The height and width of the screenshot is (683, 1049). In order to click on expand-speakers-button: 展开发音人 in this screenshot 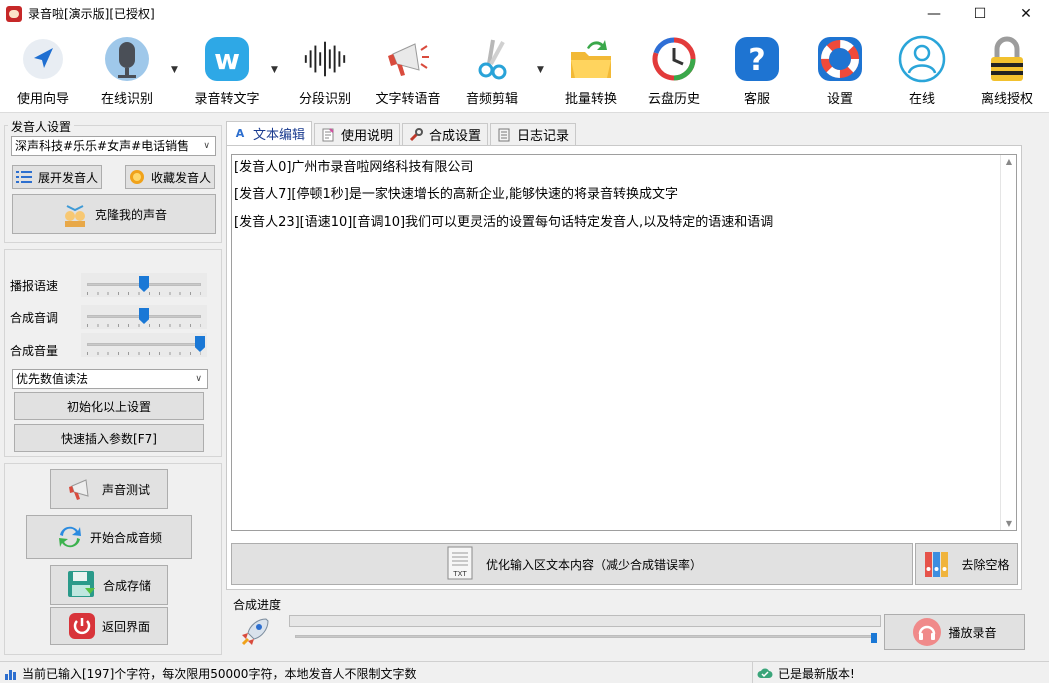, I will do `click(57, 177)`.